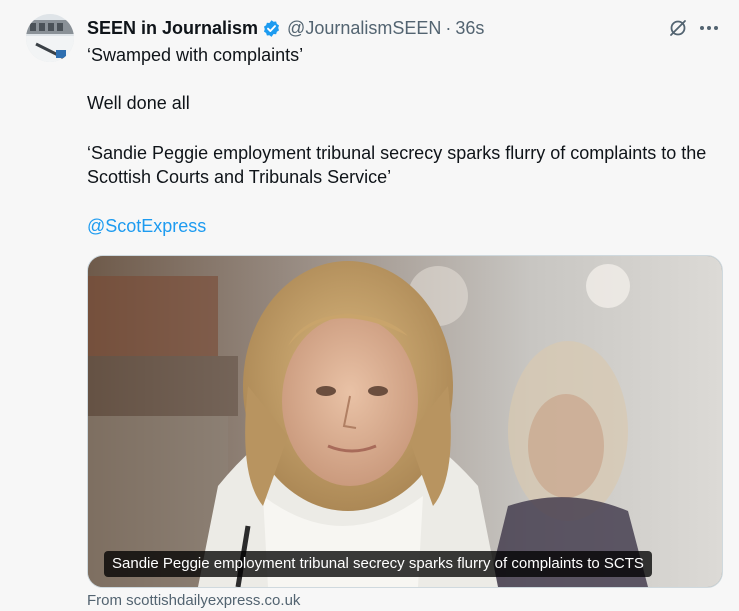 This screenshot has height=611, width=739. Describe the element at coordinates (271, 28) in the screenshot. I see `verified-badge-icon` at that location.